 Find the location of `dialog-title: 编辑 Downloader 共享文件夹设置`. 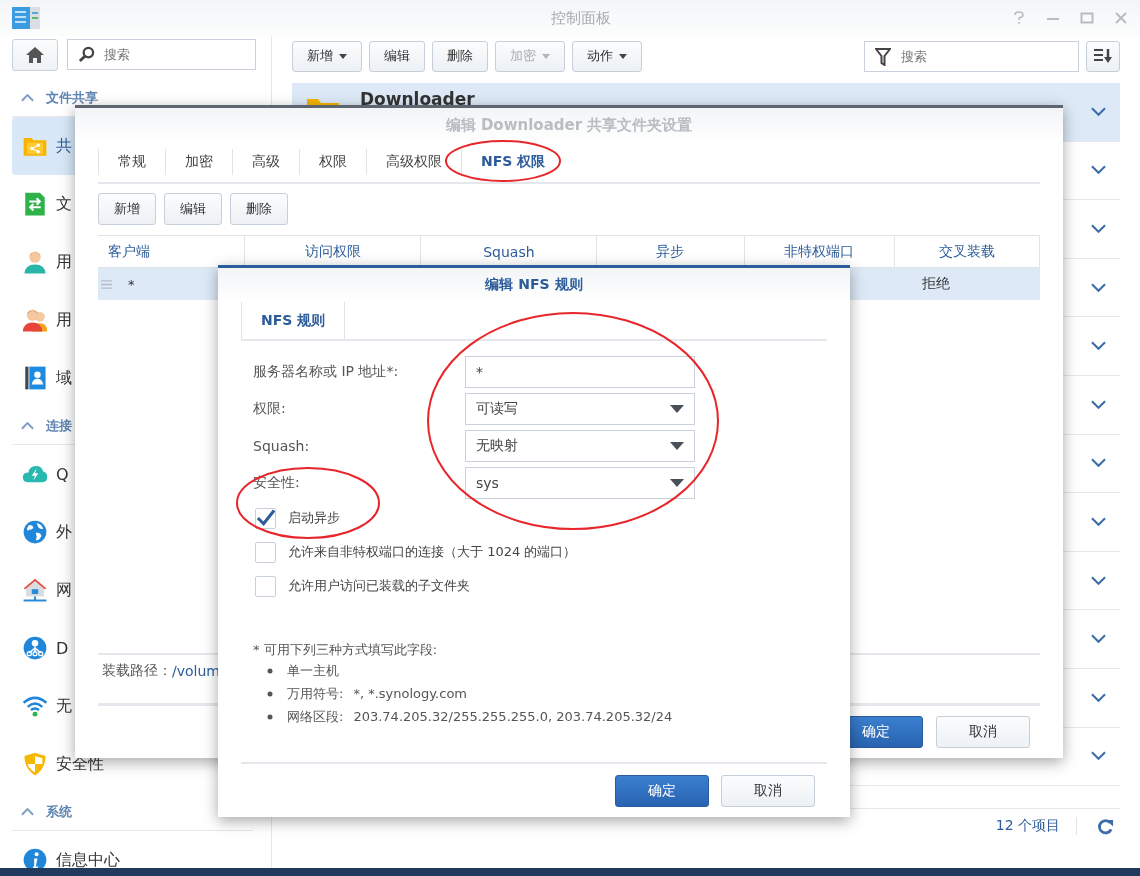

dialog-title: 编辑 Downloader 共享文件夹设置 is located at coordinates (569, 125).